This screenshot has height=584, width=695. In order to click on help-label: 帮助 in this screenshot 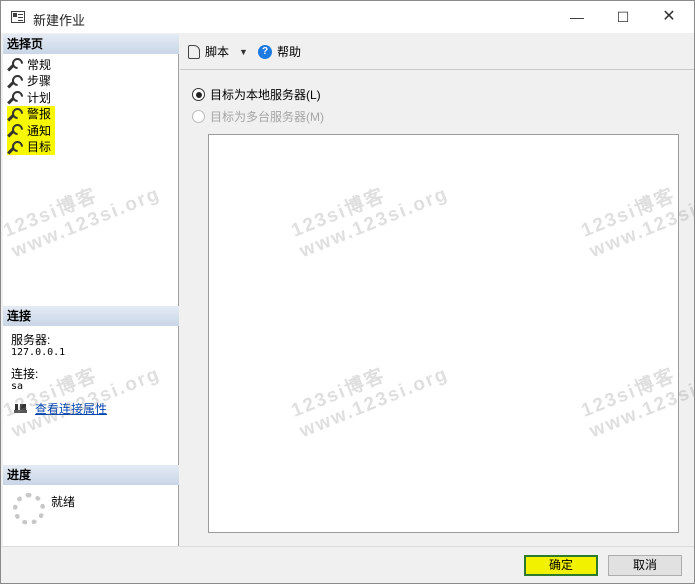, I will do `click(289, 52)`.